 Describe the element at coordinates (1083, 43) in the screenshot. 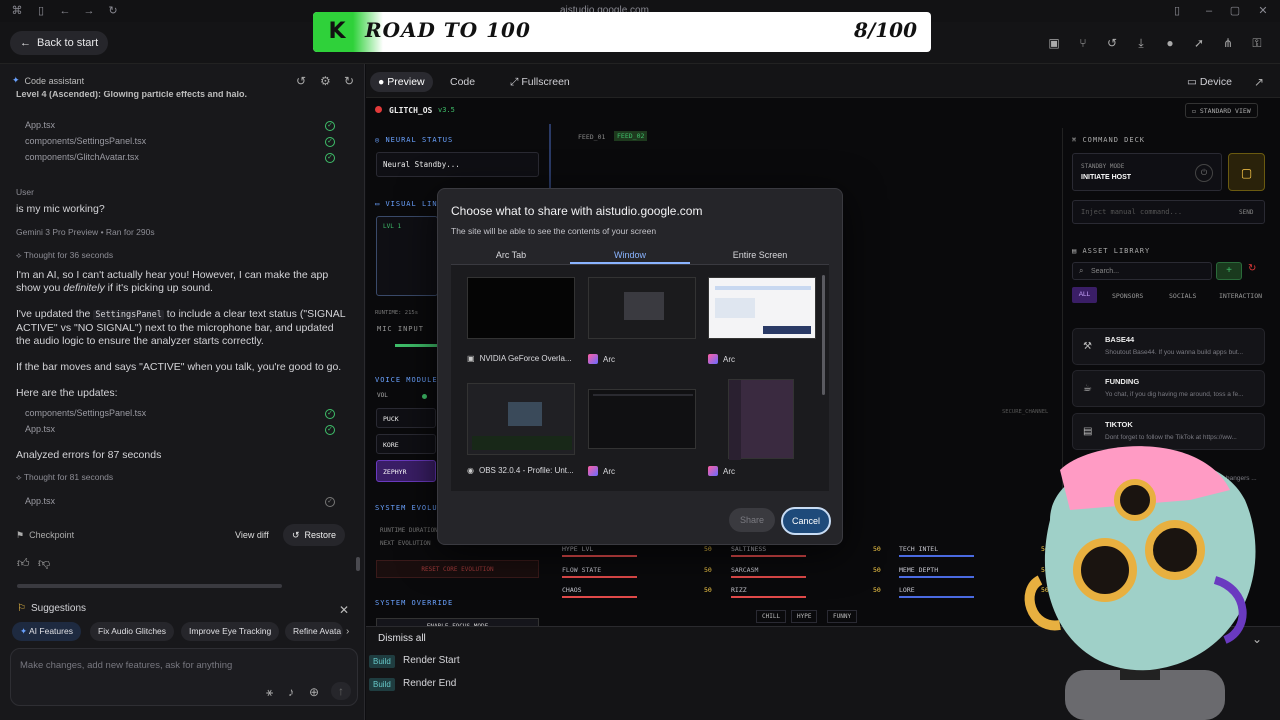

I see `branch-icon: ⑂` at that location.